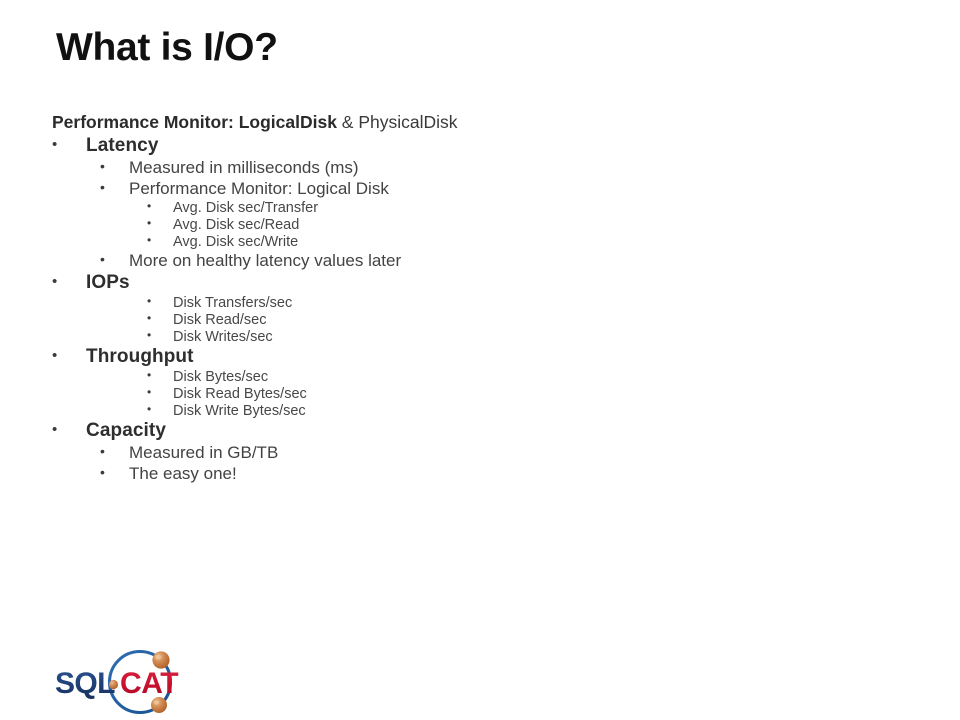 The width and height of the screenshot is (960, 720). I want to click on list-item: • Measured in GB/TB, so click(368, 453).